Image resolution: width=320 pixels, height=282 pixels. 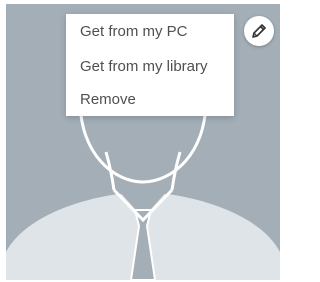 I want to click on menu-item-get-from-pc: Get from my PC, so click(x=134, y=32).